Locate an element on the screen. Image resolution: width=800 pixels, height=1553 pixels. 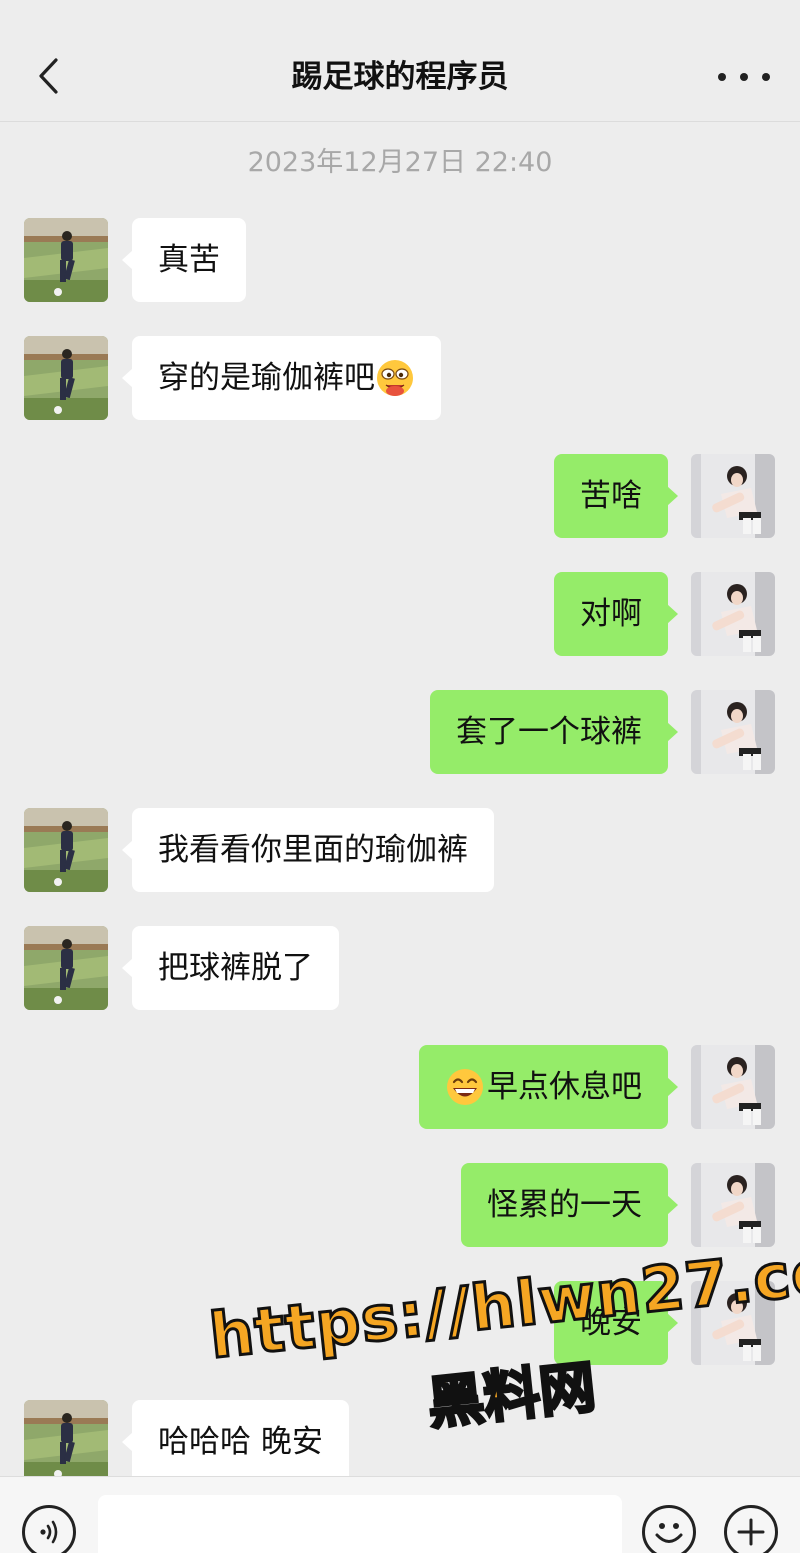
message-text: 晚安 is located at coordinates (611, 1323).